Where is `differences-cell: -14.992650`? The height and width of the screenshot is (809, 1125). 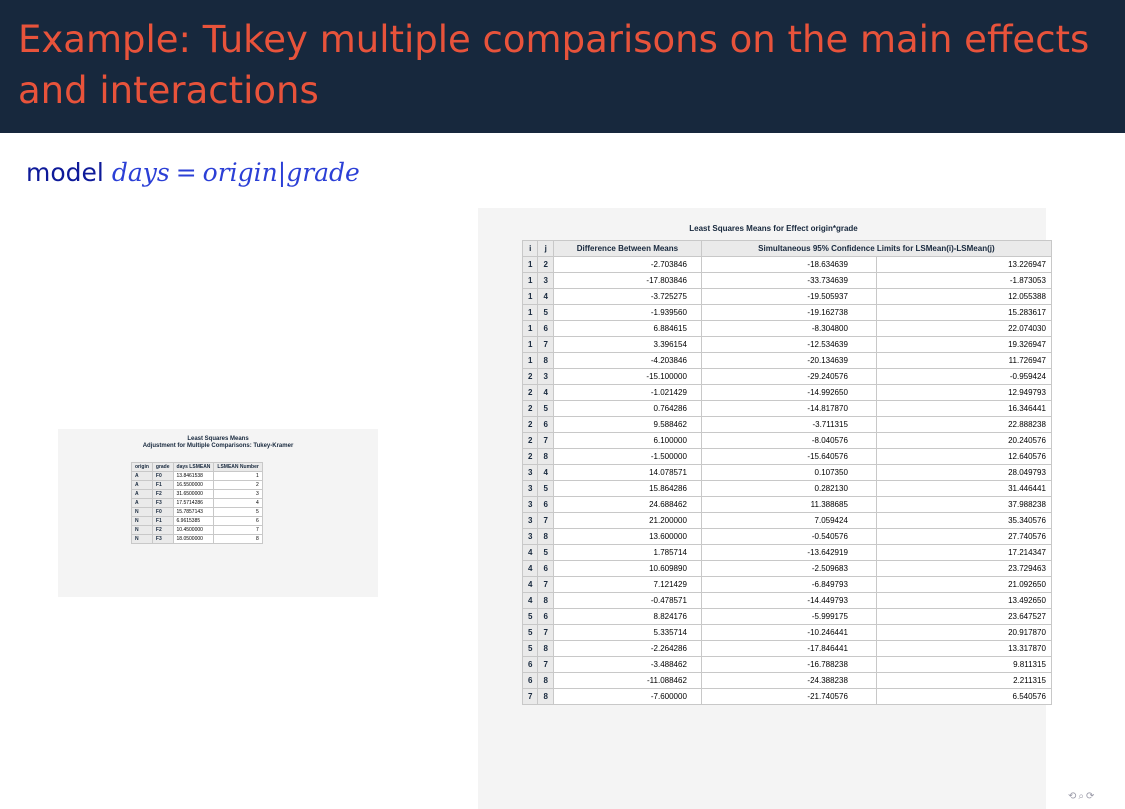
differences-cell: -14.992650 is located at coordinates (788, 392).